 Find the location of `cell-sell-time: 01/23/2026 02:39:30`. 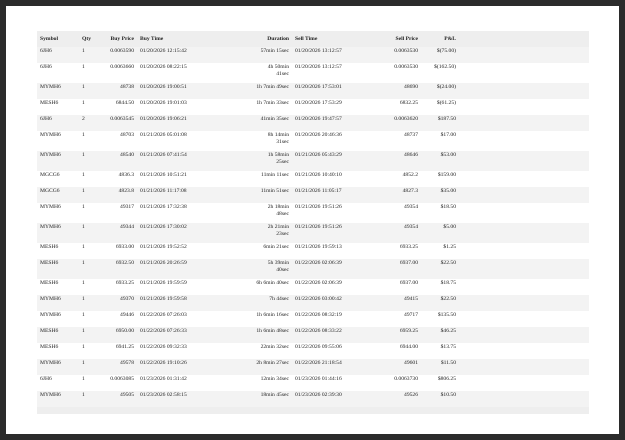

cell-sell-time: 01/23/2026 02:39:30 is located at coordinates (328, 399).